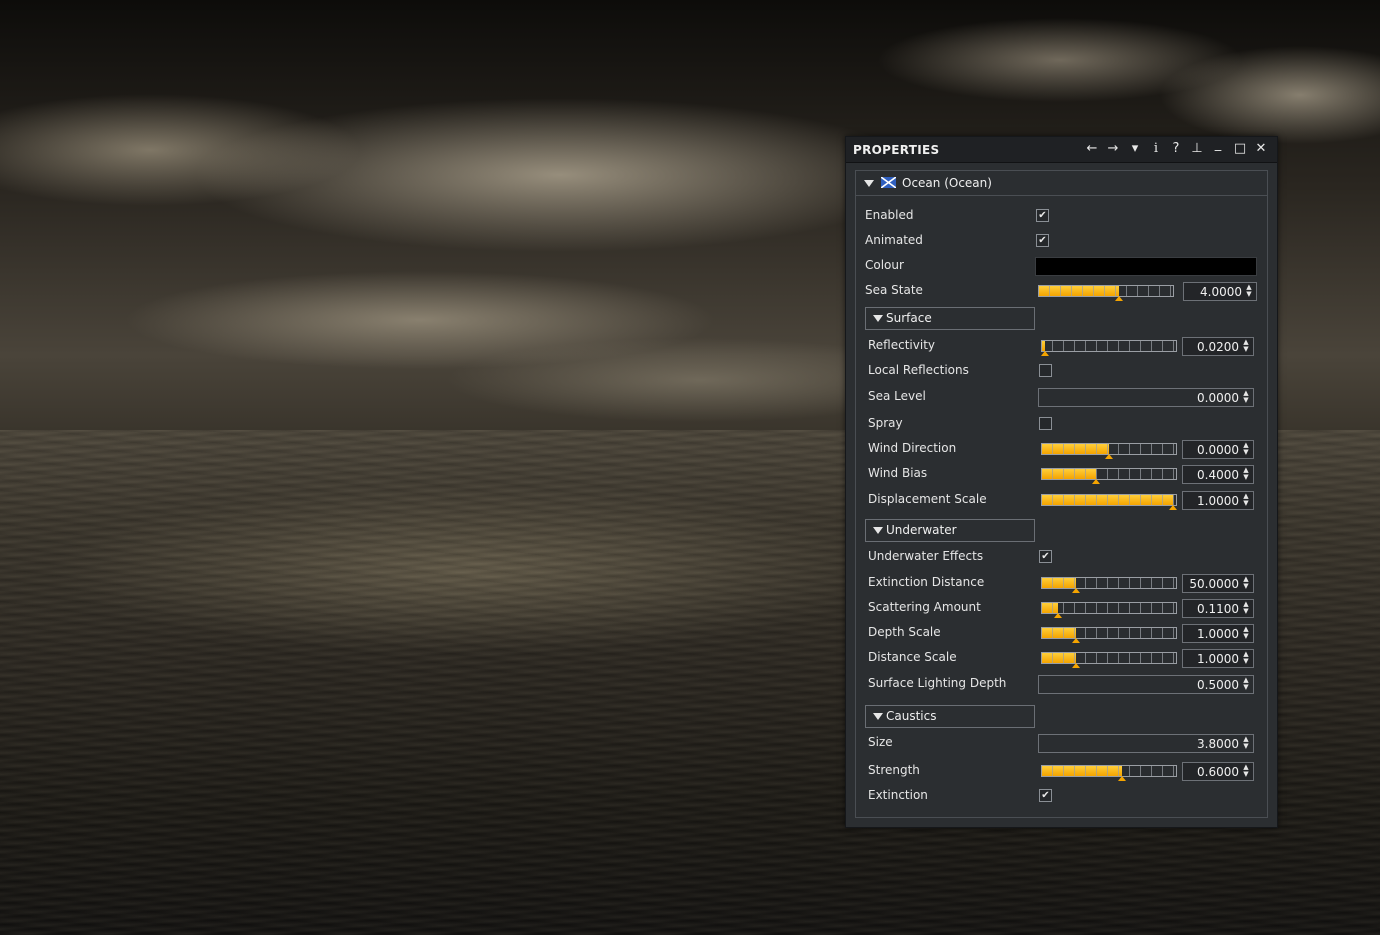  What do you see at coordinates (1214, 584) in the screenshot?
I see `extinction-distance-value: 50.0000` at bounding box center [1214, 584].